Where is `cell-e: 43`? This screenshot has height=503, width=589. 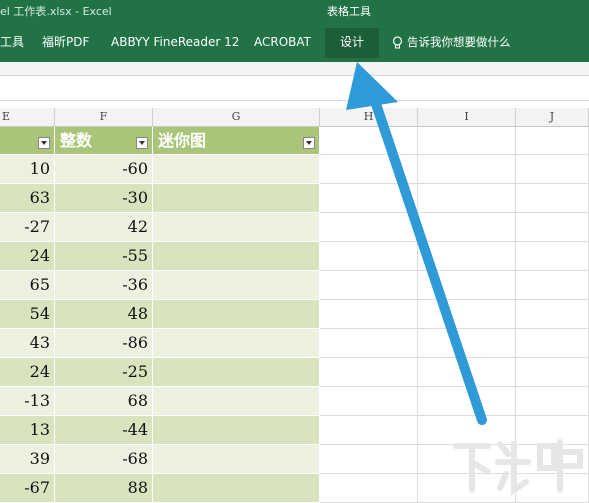
cell-e: 43 is located at coordinates (27, 343).